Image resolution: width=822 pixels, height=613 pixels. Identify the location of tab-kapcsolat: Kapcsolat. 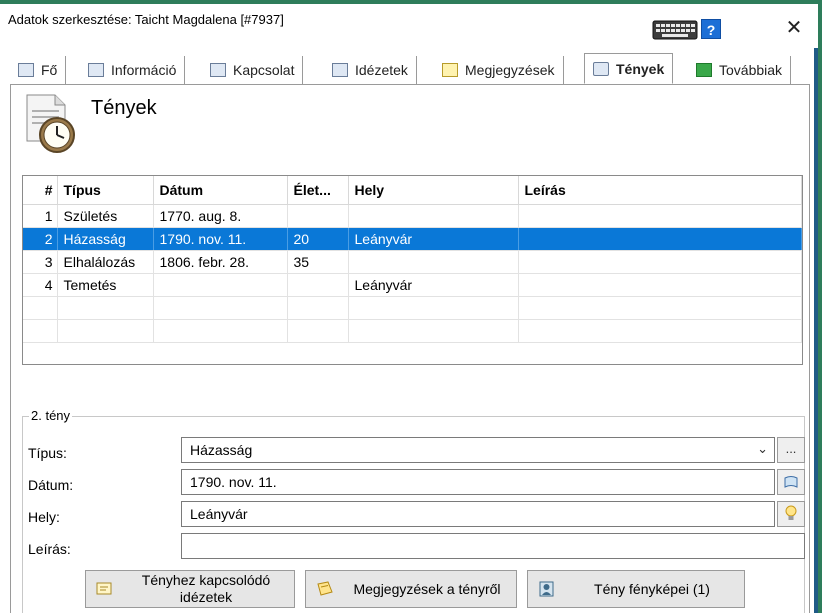
(253, 70).